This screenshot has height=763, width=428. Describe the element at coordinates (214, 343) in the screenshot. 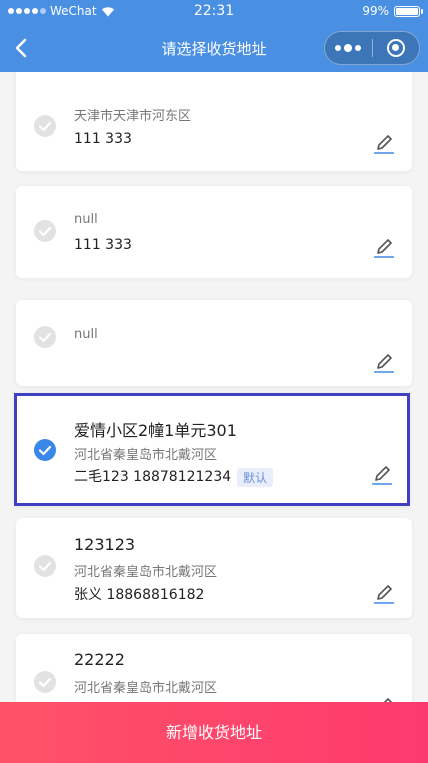

I see `address-card: null` at that location.